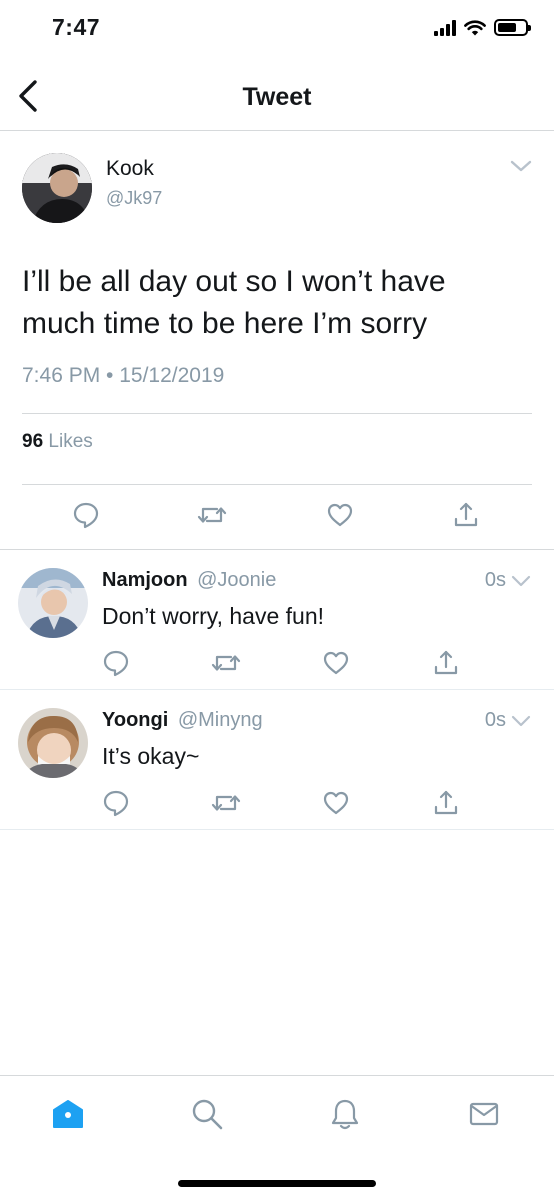 Image resolution: width=554 pixels, height=1200 pixels. I want to click on author-name: Kook, so click(130, 169).